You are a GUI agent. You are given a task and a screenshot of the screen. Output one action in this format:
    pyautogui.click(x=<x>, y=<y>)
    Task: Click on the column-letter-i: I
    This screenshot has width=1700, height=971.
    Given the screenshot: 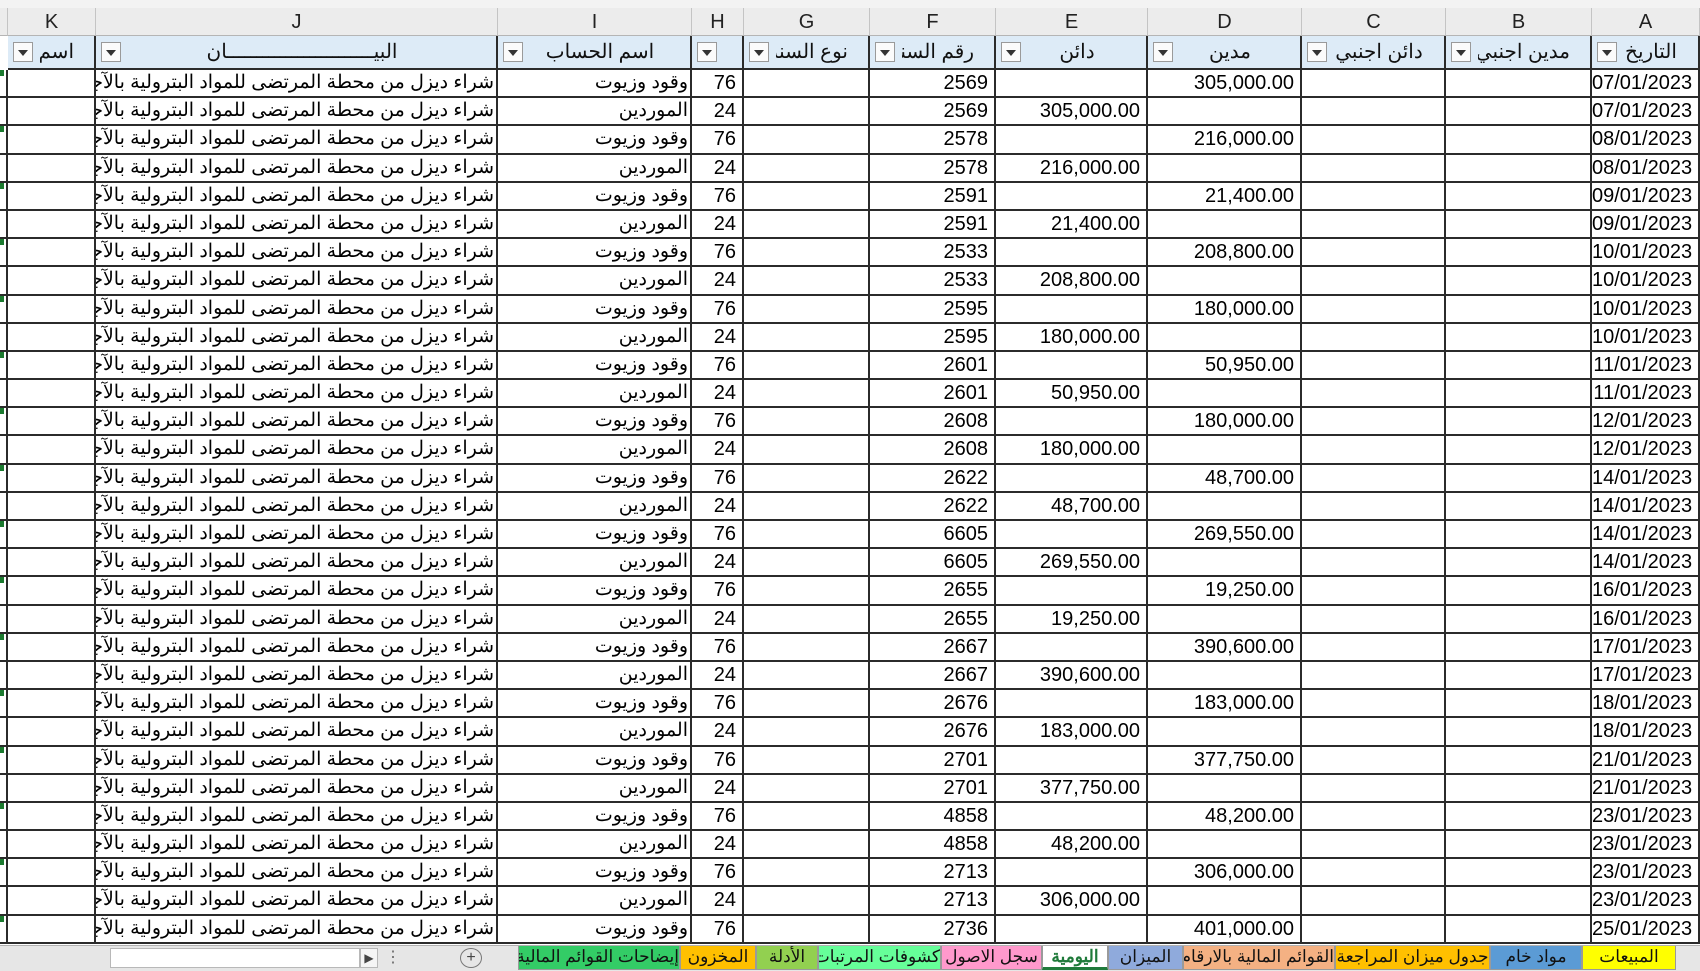 What is the action you would take?
    pyautogui.click(x=595, y=22)
    